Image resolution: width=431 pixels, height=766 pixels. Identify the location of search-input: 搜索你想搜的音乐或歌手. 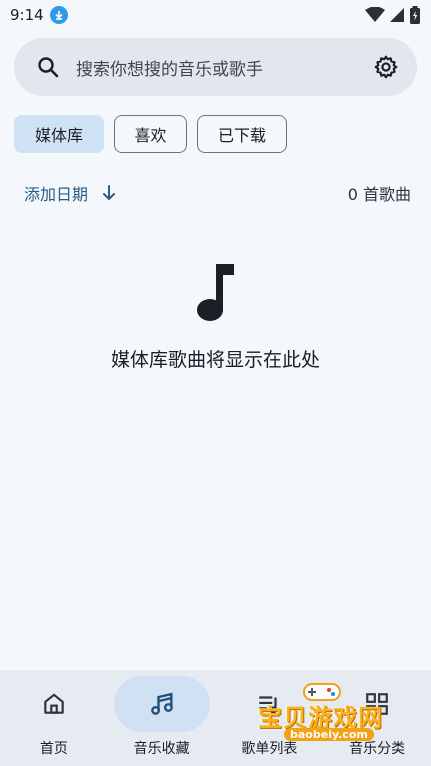
(224, 67).